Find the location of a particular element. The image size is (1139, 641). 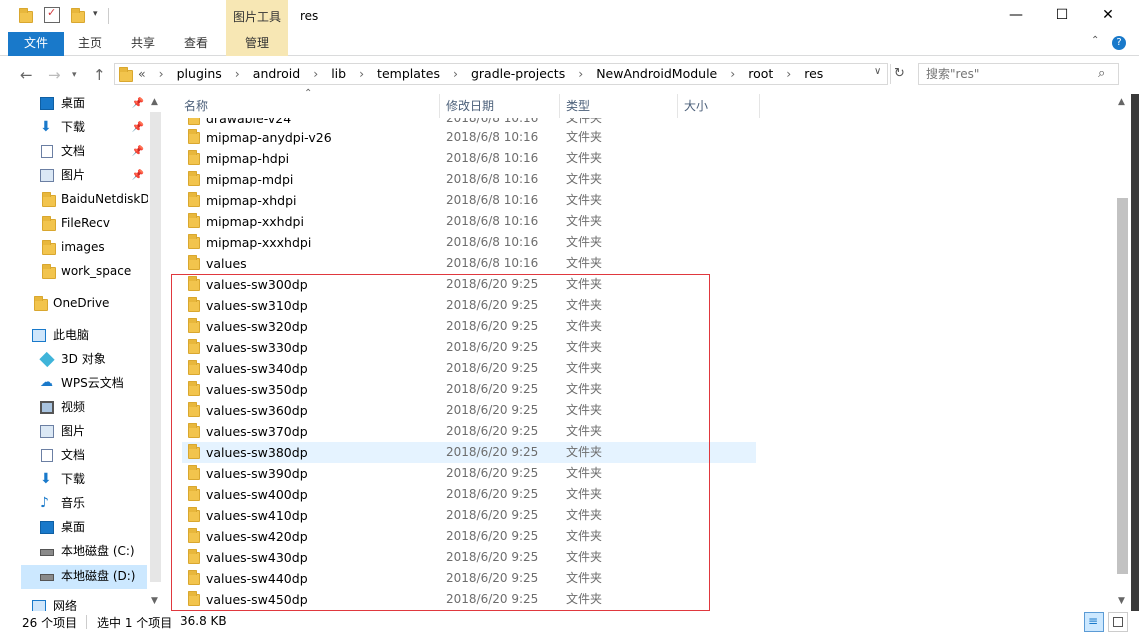

content-scrollbar-thumb is located at coordinates (1122, 386).